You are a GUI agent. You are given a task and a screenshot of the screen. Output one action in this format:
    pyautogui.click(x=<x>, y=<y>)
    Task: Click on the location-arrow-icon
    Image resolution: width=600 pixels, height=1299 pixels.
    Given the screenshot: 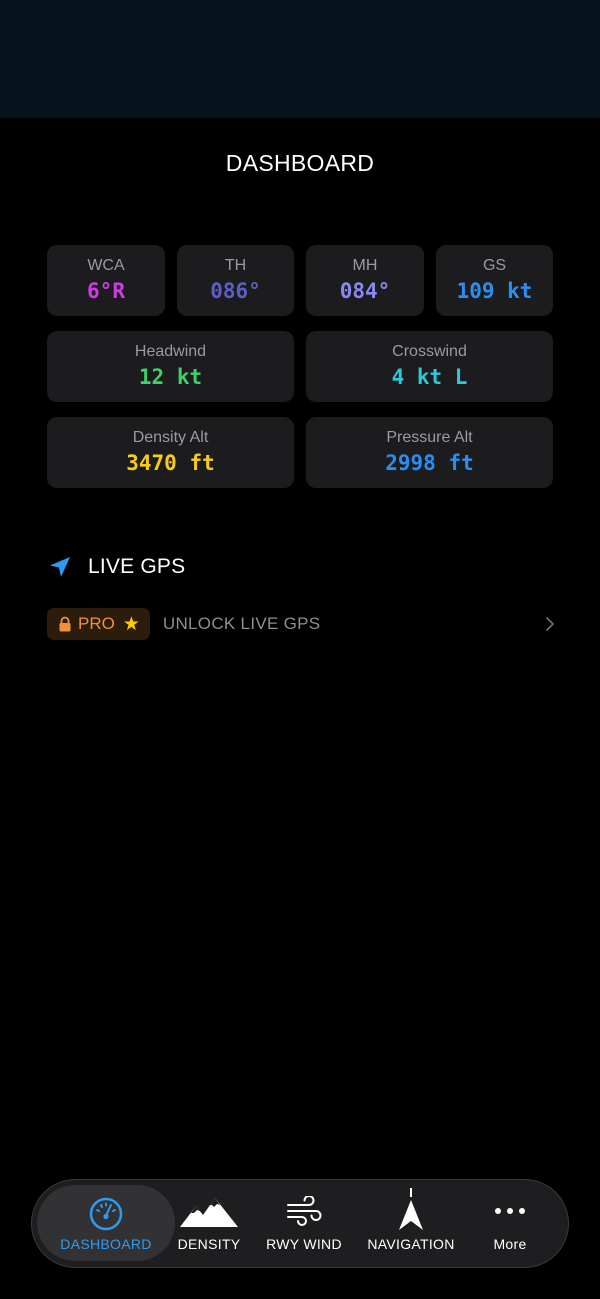 What is the action you would take?
    pyautogui.click(x=60, y=567)
    